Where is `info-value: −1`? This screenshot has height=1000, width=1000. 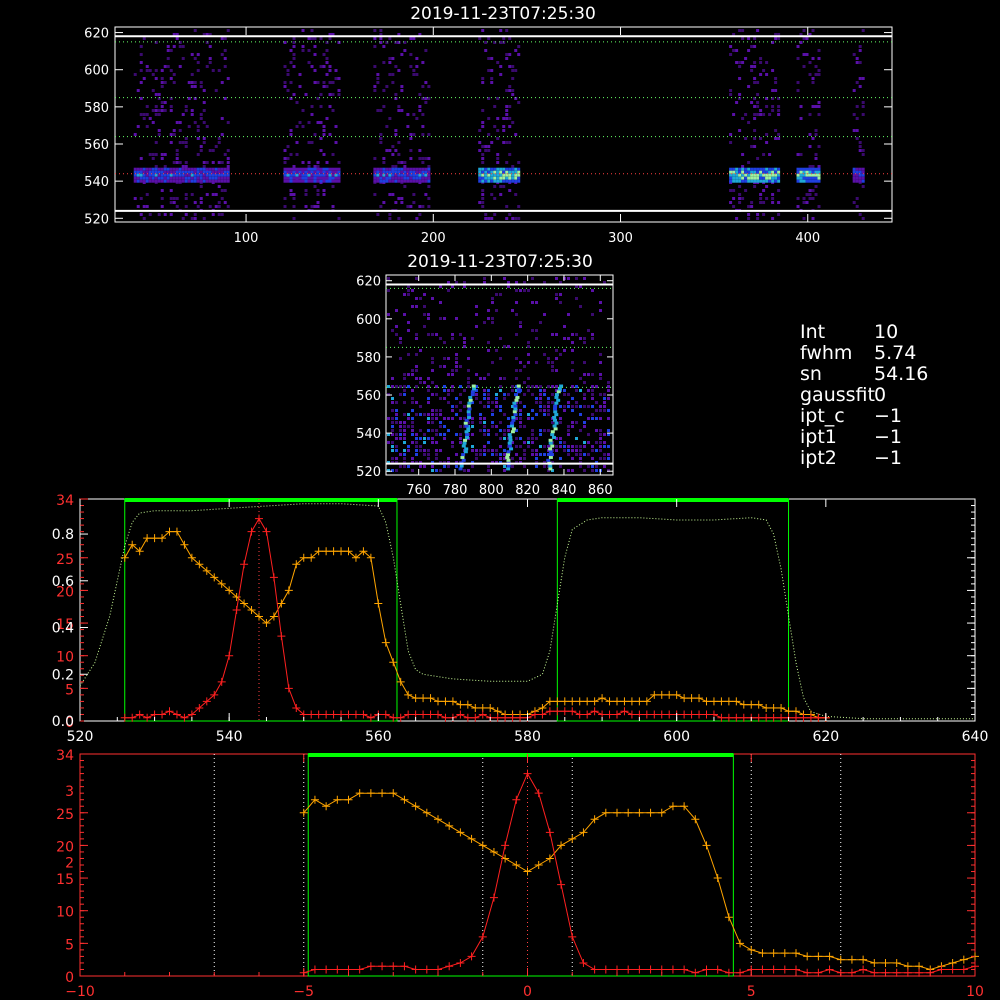
info-value: −1 is located at coordinates (888, 458).